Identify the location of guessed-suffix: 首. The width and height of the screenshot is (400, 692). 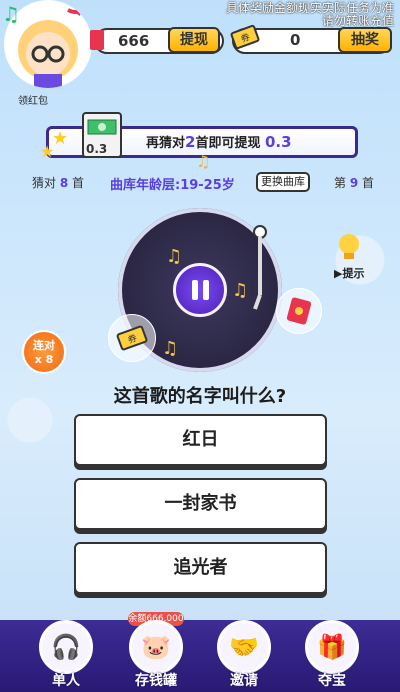
(78, 183).